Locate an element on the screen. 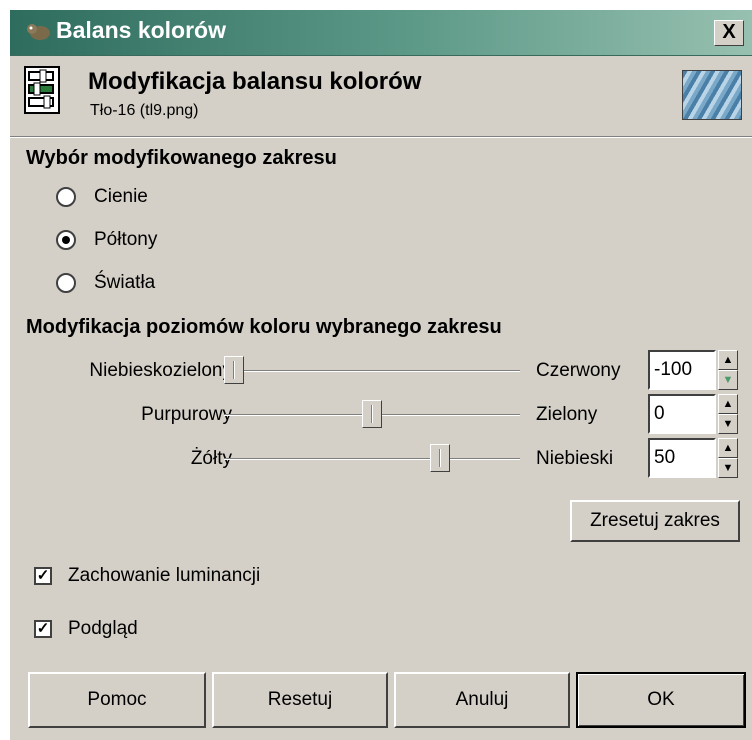 Image resolution: width=752 pixels, height=740 pixels. magenta-green-slider-row: Purpurowy Zielony ▲ ▼ is located at coordinates (381, 416).